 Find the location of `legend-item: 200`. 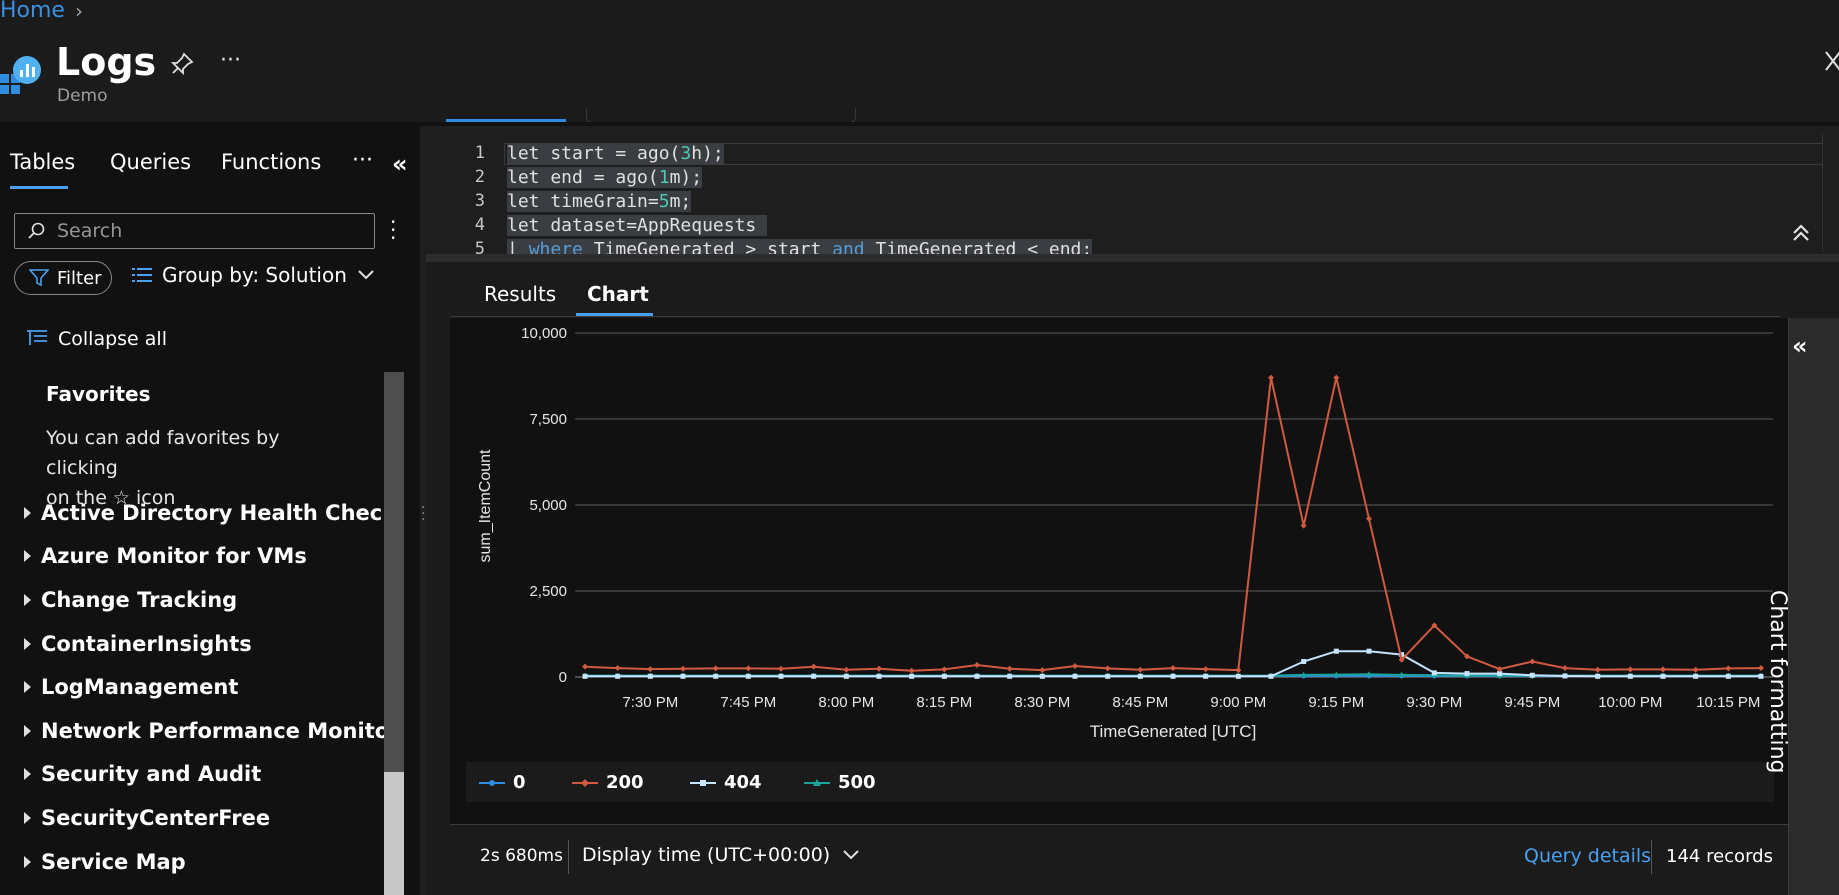

legend-item: 200 is located at coordinates (608, 782).